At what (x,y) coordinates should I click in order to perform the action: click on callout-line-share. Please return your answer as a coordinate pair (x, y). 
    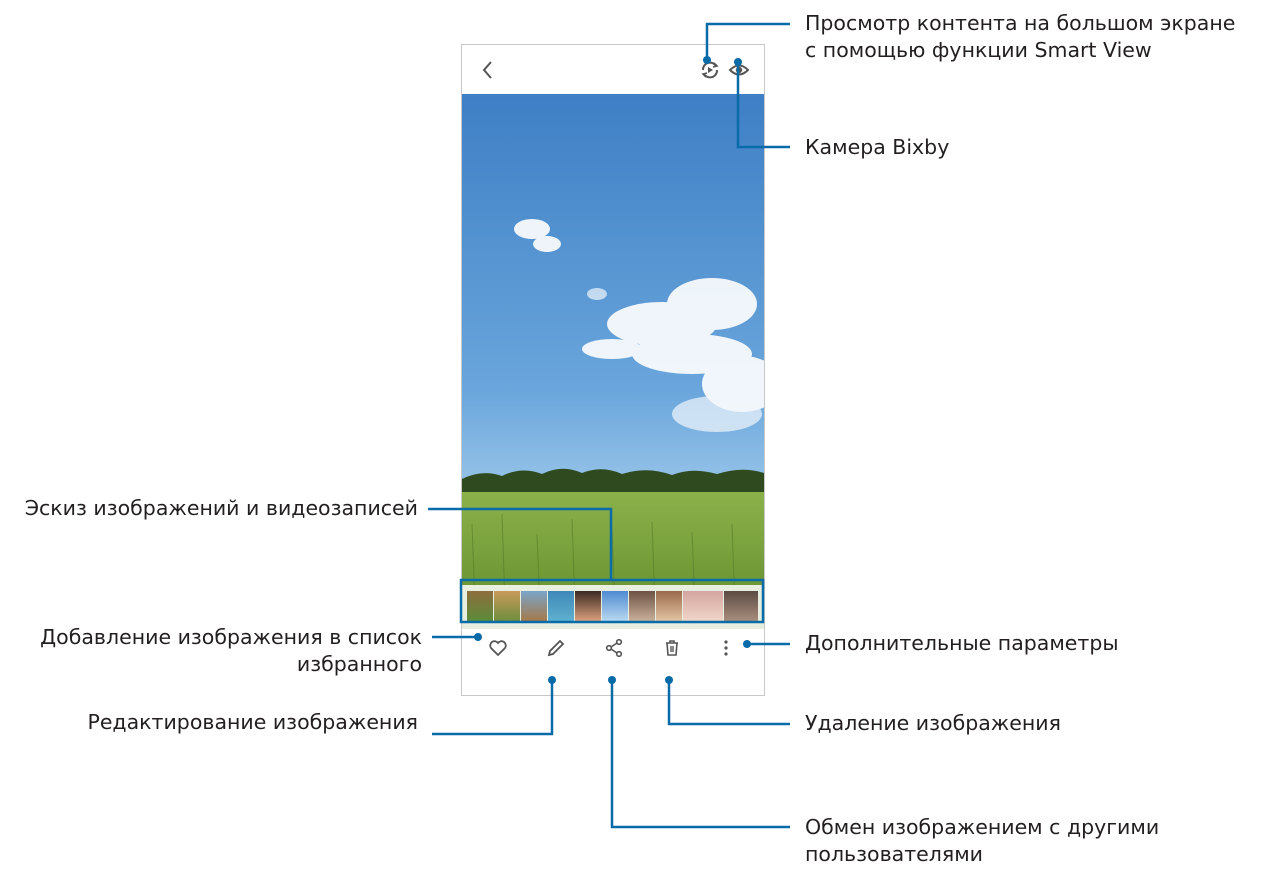
    Looking at the image, I should click on (700, 754).